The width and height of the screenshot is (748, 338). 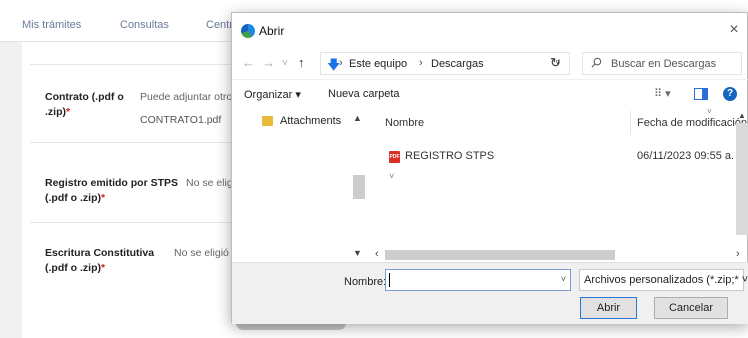 I want to click on file-type-select: Archivos personalizados (*.zip;* ˅, so click(x=663, y=280).